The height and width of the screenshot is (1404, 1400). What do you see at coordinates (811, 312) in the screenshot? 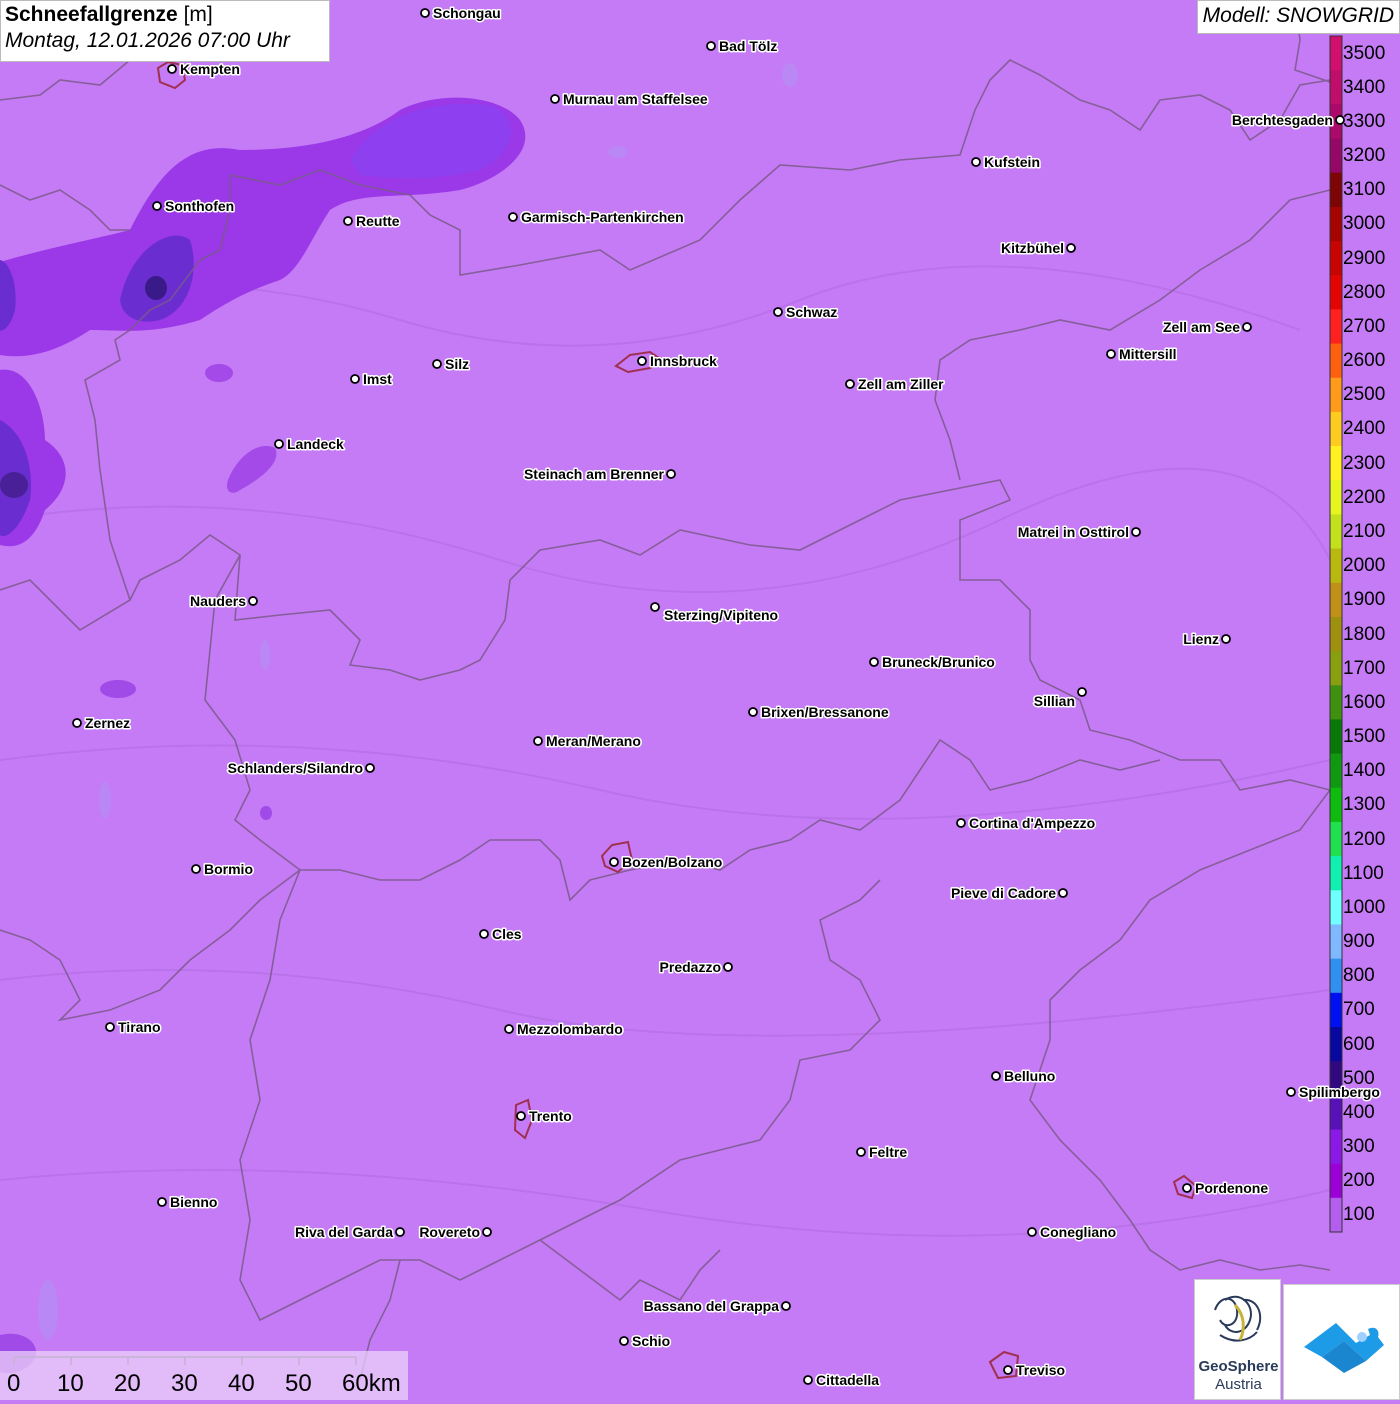
I see `place-label: Schwaz` at bounding box center [811, 312].